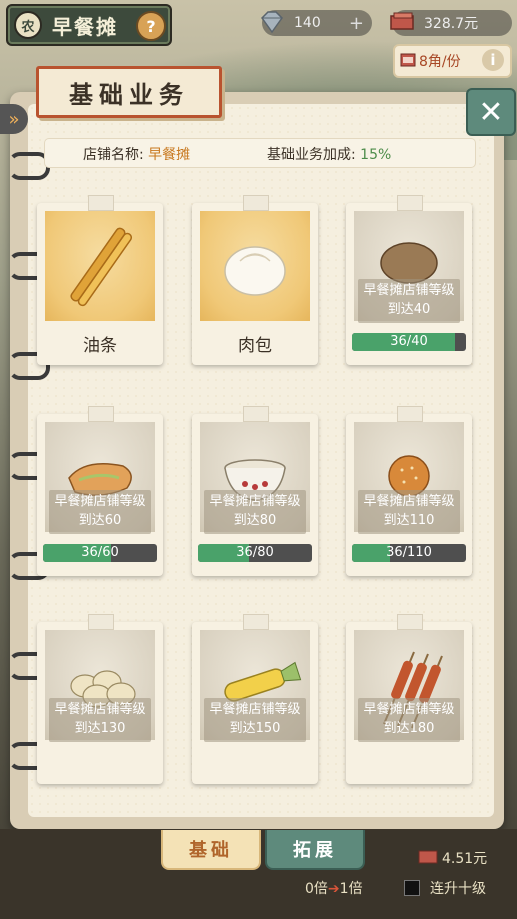  Describe the element at coordinates (255, 728) in the screenshot. I see `lock-line-2: 到达150` at that location.